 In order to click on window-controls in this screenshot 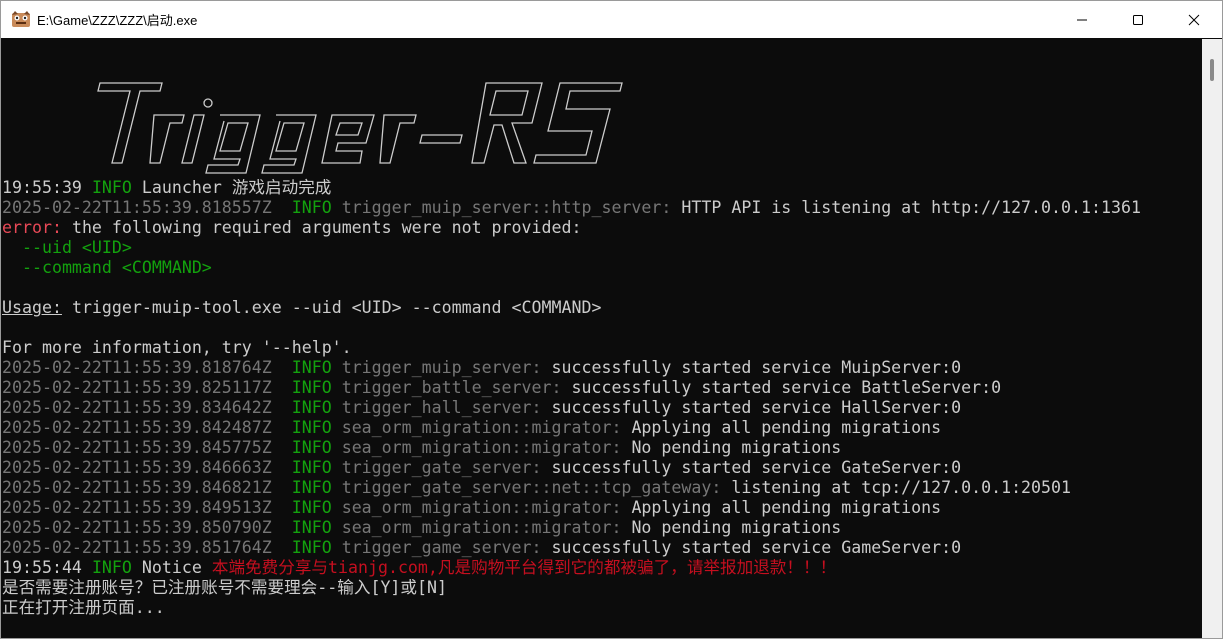, I will do `click(1138, 19)`.